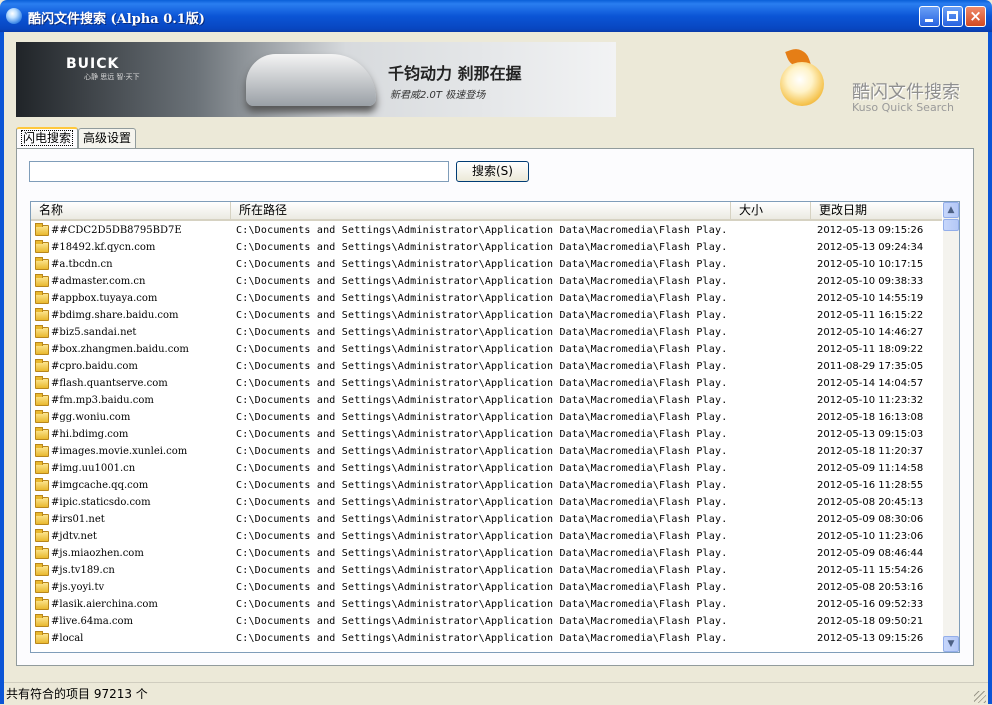 The height and width of the screenshot is (705, 992). What do you see at coordinates (870, 536) in the screenshot?
I see `cell-date: 2012-05-10 11:23:06` at bounding box center [870, 536].